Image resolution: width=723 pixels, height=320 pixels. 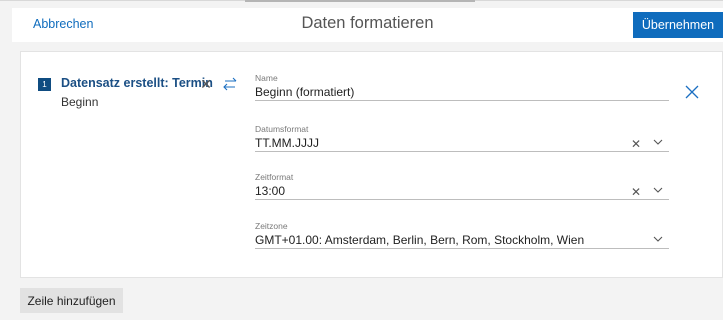 I want to click on top-scroll-indicator, so click(x=360, y=1).